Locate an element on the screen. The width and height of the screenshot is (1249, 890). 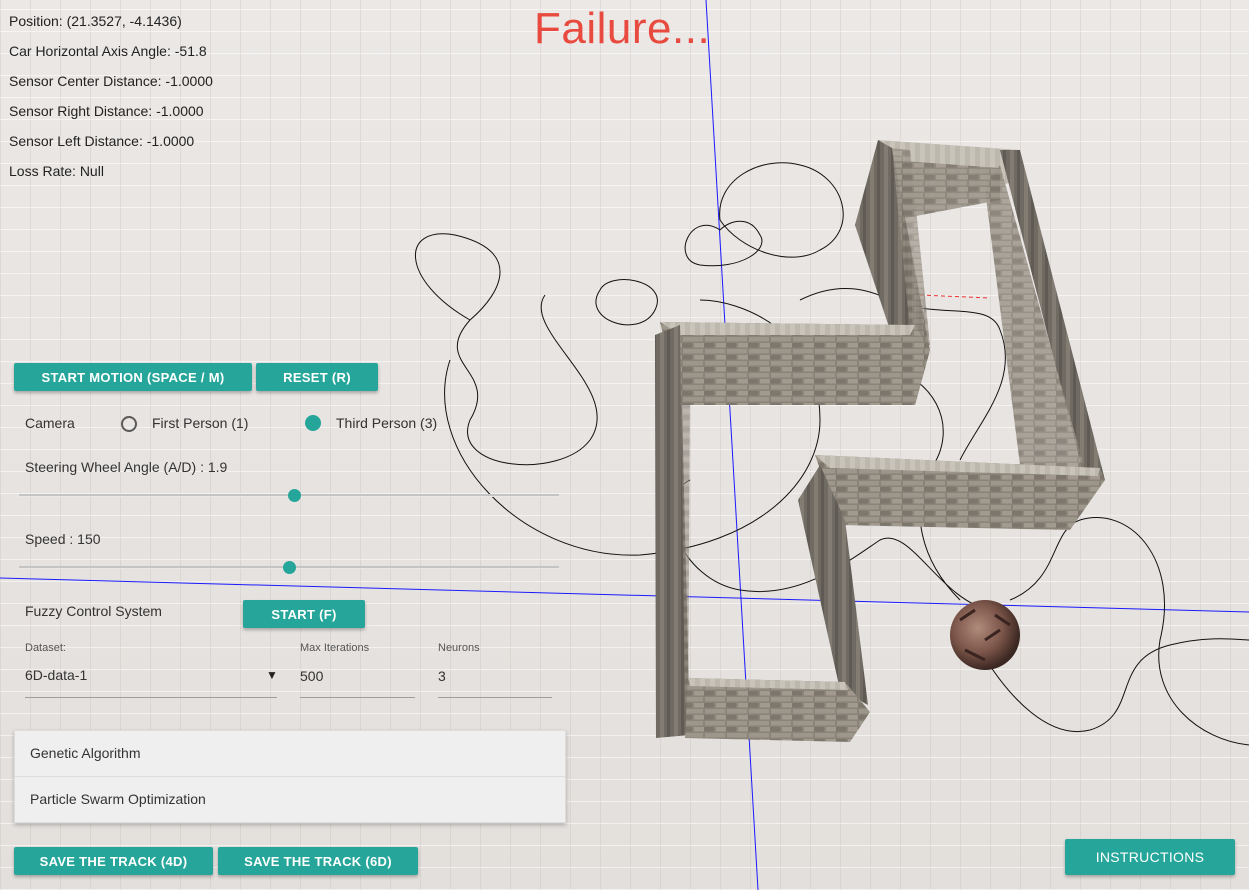
position-readout: Position: (21.3527, -4.1436) is located at coordinates (95, 21).